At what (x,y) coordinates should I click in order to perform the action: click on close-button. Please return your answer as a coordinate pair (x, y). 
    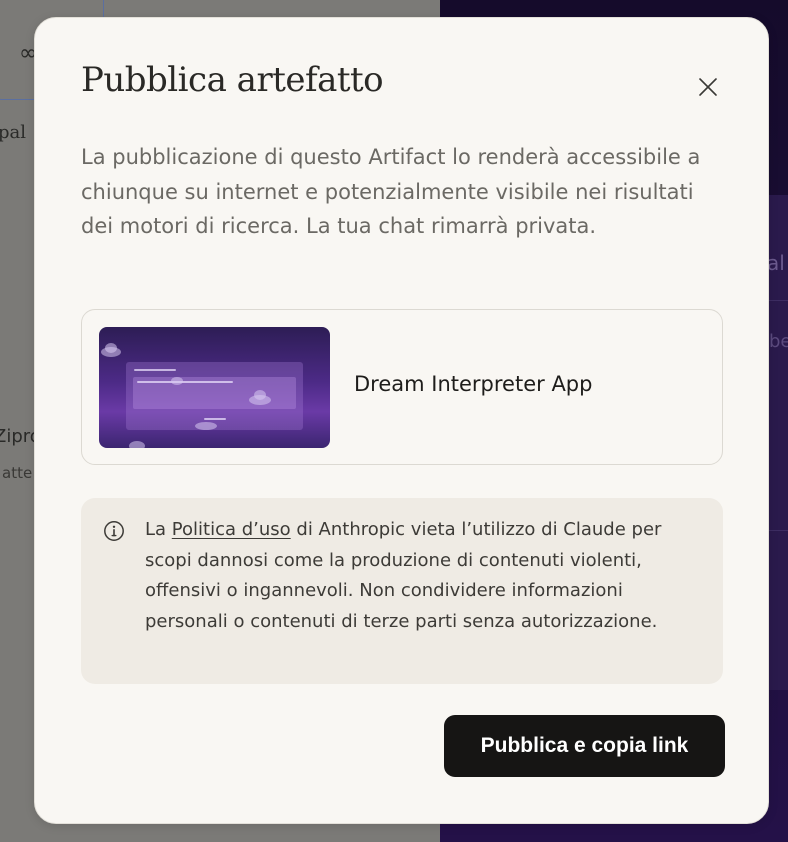
    Looking at the image, I should click on (708, 87).